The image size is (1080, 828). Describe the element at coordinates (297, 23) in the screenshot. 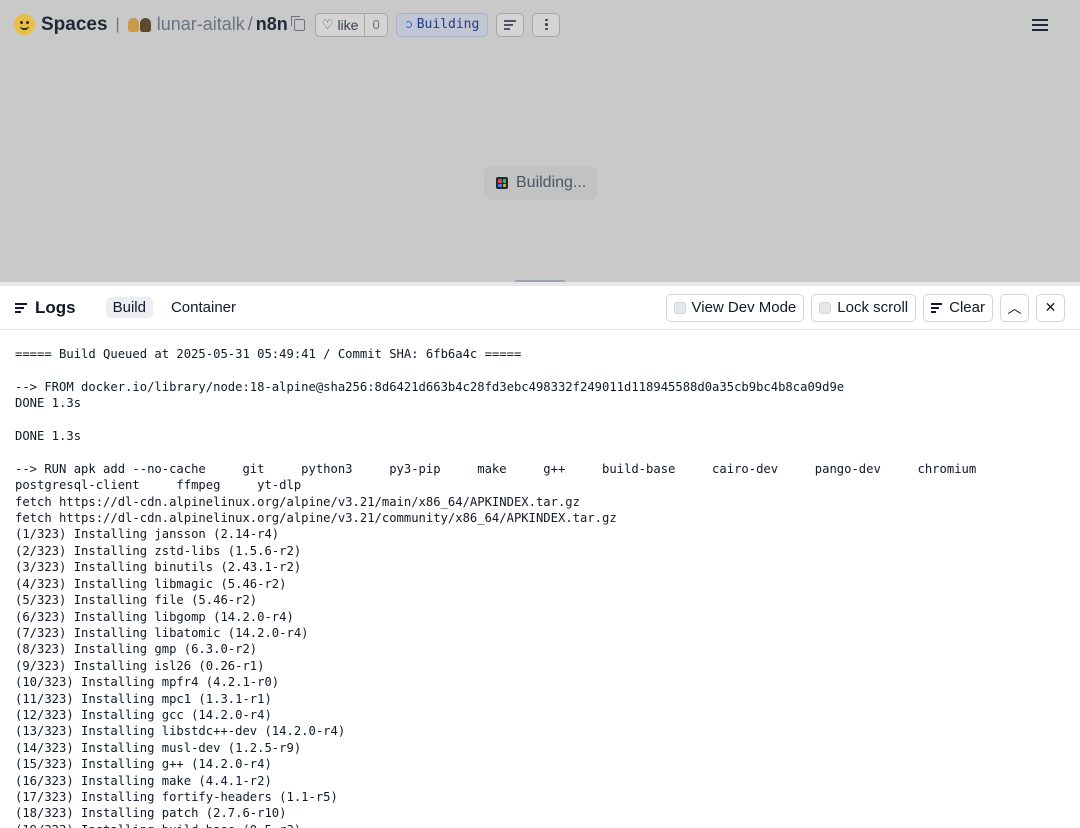

I see `copy-icon` at that location.